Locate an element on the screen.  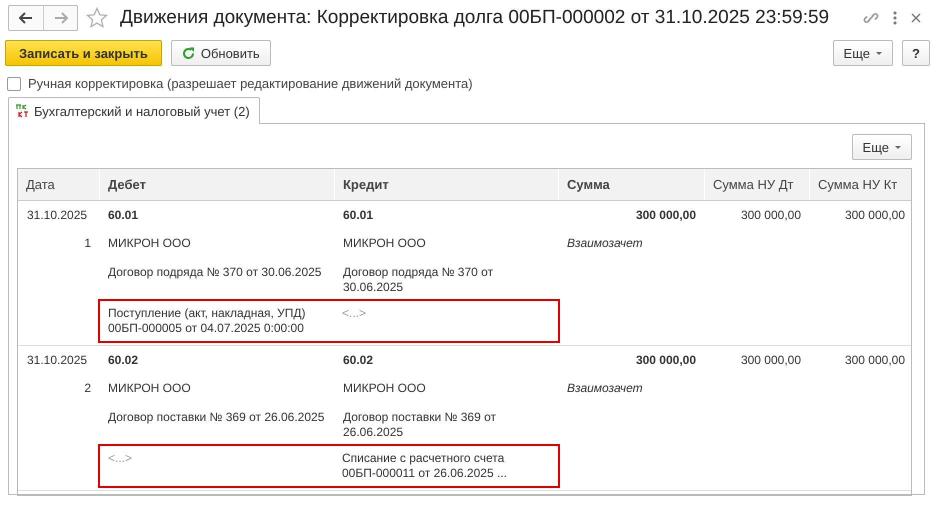
checkbox is located at coordinates (14, 83).